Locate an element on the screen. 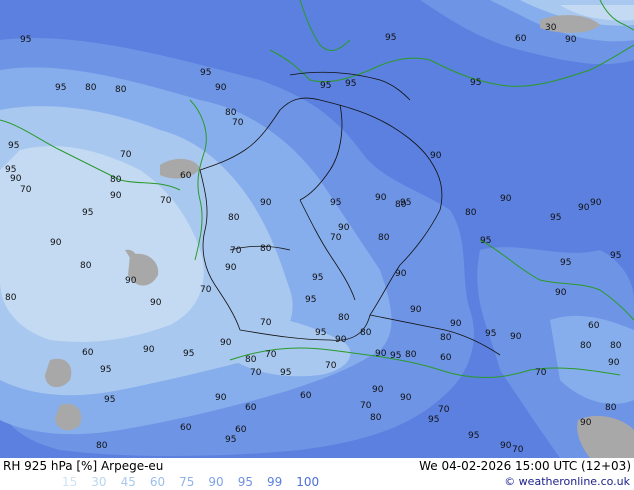 The width and height of the screenshot is (634, 490). legend-value: 75 is located at coordinates (187, 482).